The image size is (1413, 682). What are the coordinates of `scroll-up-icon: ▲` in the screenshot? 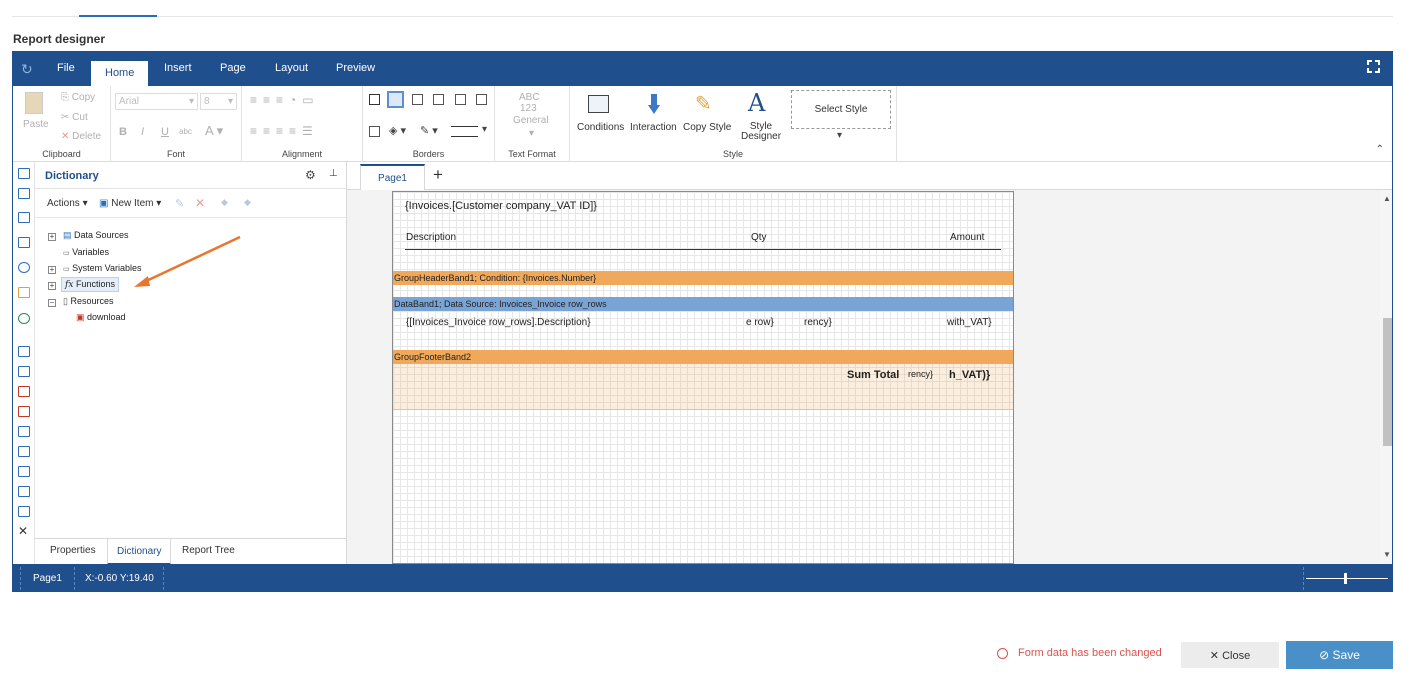 It's located at (1387, 198).